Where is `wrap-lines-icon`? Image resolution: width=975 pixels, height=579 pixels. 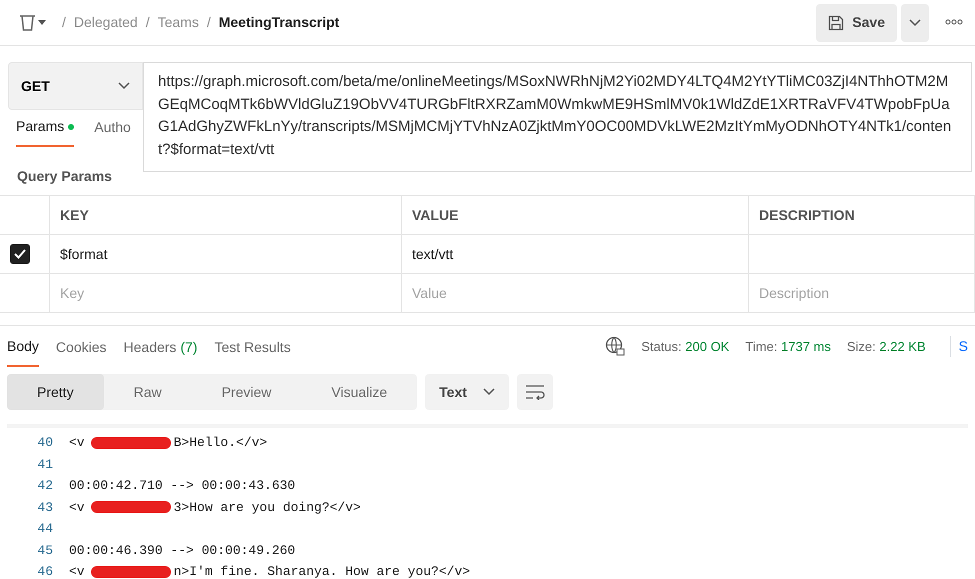
wrap-lines-icon is located at coordinates (534, 392).